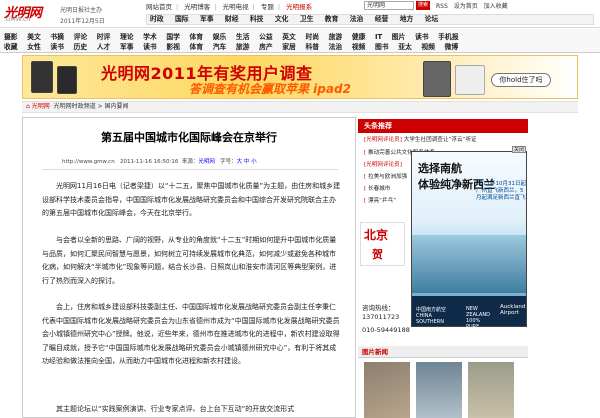  Describe the element at coordinates (127, 36) in the screenshot. I see `nav-item: 理论` at that location.